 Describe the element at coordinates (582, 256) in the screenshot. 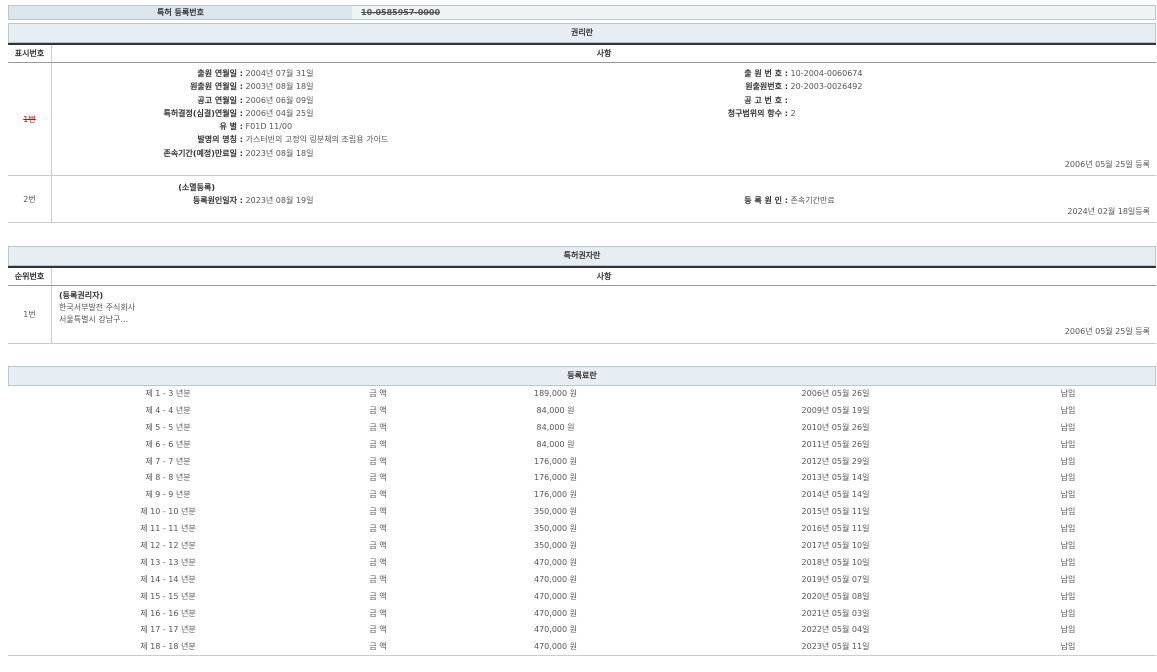

I see `holder-section-header: 특허권자란` at that location.